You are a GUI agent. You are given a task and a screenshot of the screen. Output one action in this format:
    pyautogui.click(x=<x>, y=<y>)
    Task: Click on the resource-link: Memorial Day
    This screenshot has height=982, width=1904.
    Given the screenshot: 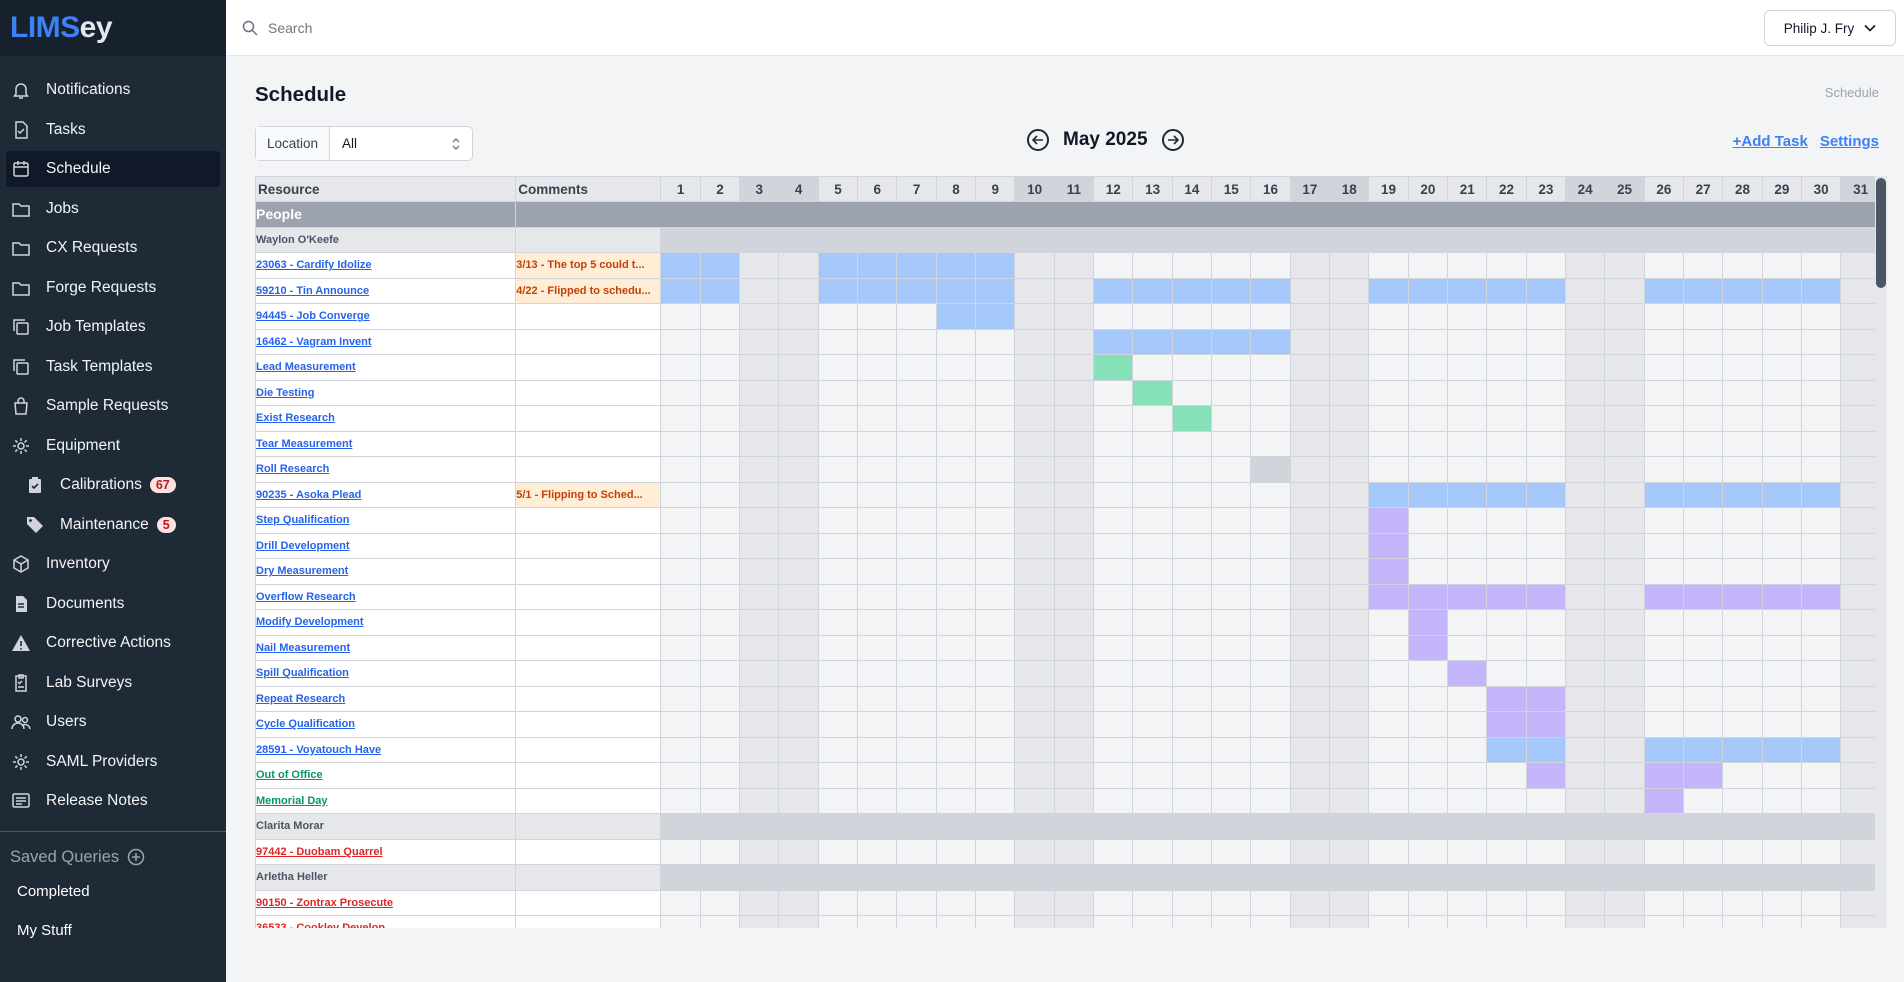 What is the action you would take?
    pyautogui.click(x=292, y=801)
    